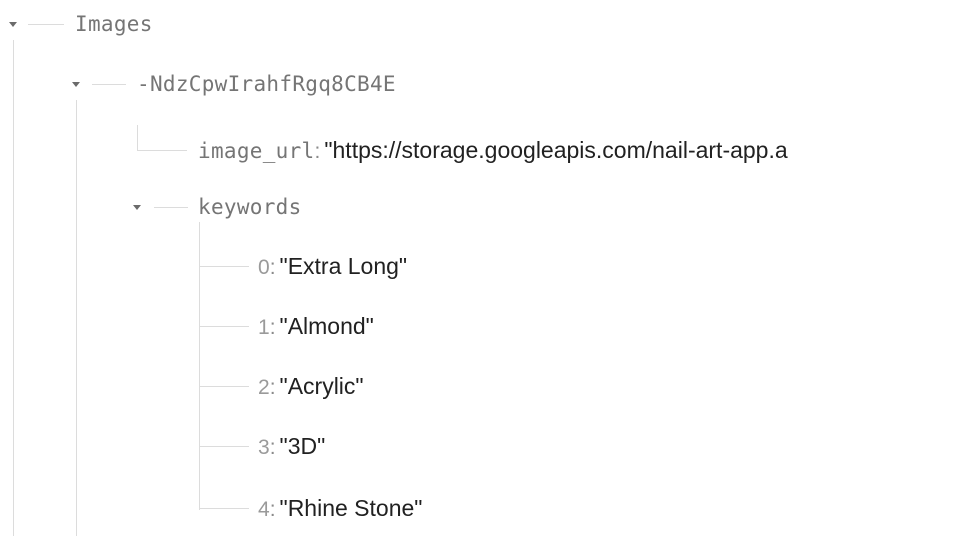 The width and height of the screenshot is (968, 536). What do you see at coordinates (264, 267) in the screenshot?
I see `item-index: 0` at bounding box center [264, 267].